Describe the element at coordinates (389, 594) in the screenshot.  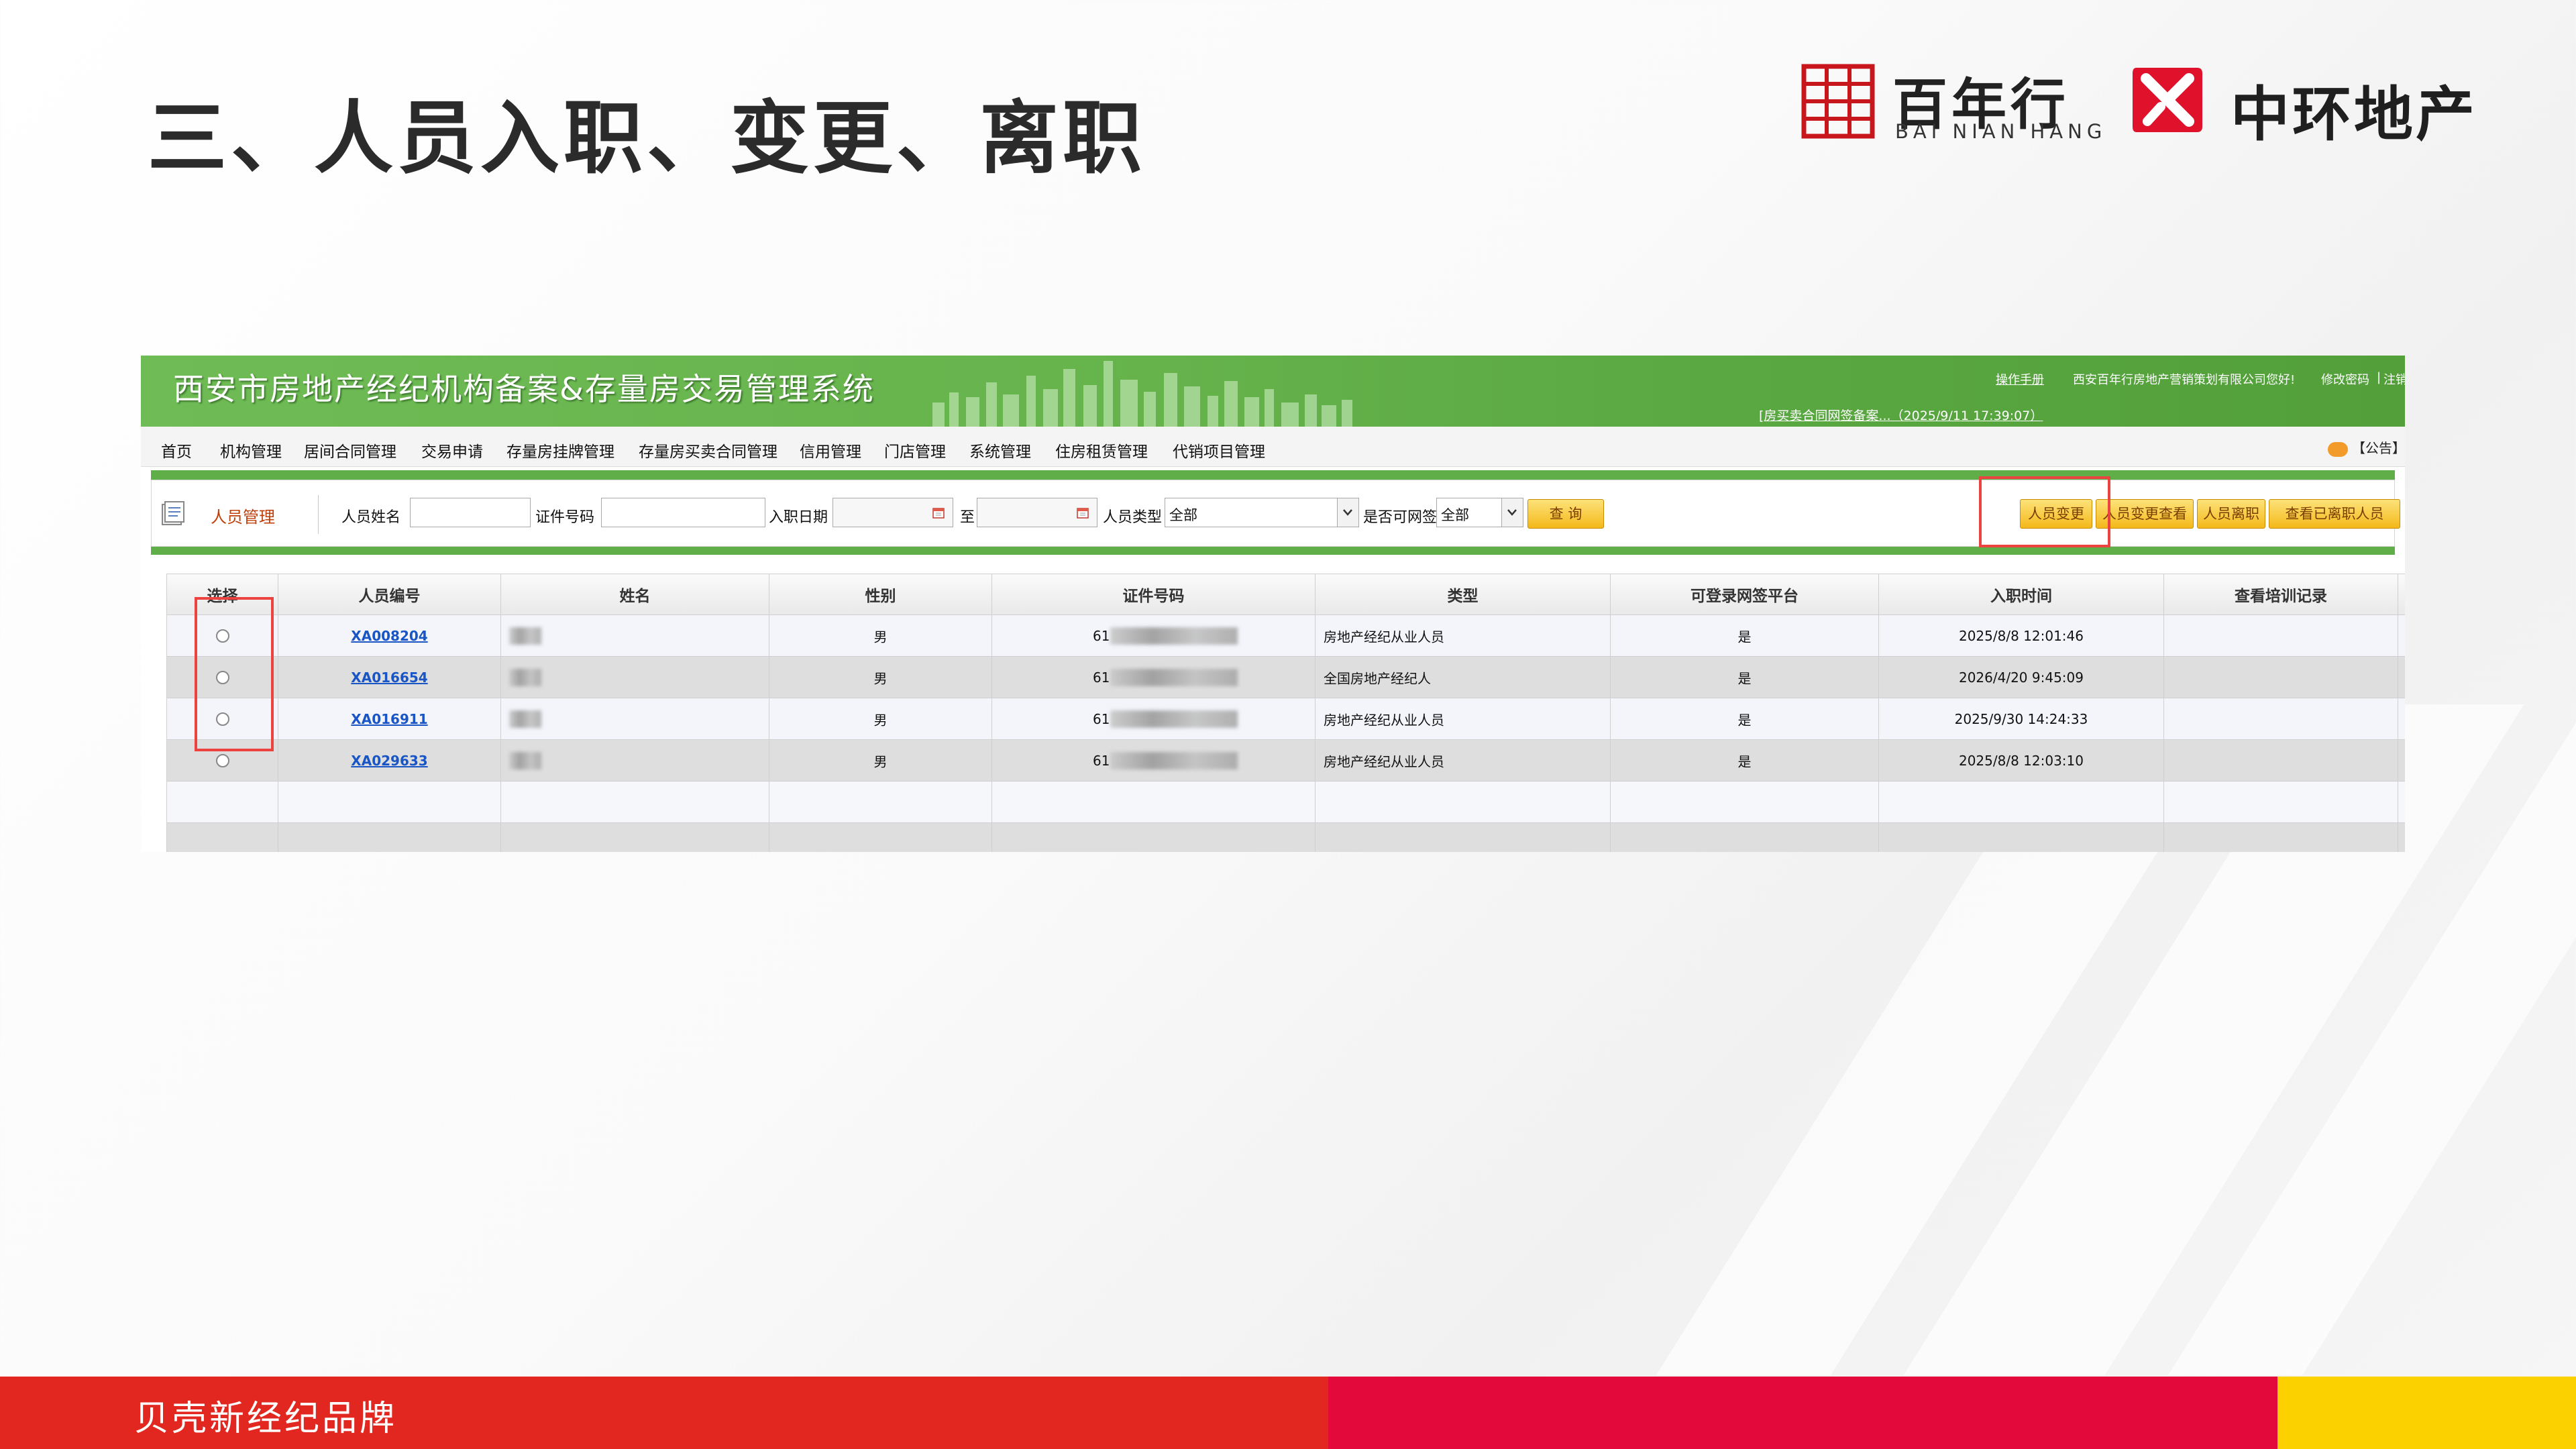
I see `col-person-id: 人员编号` at that location.